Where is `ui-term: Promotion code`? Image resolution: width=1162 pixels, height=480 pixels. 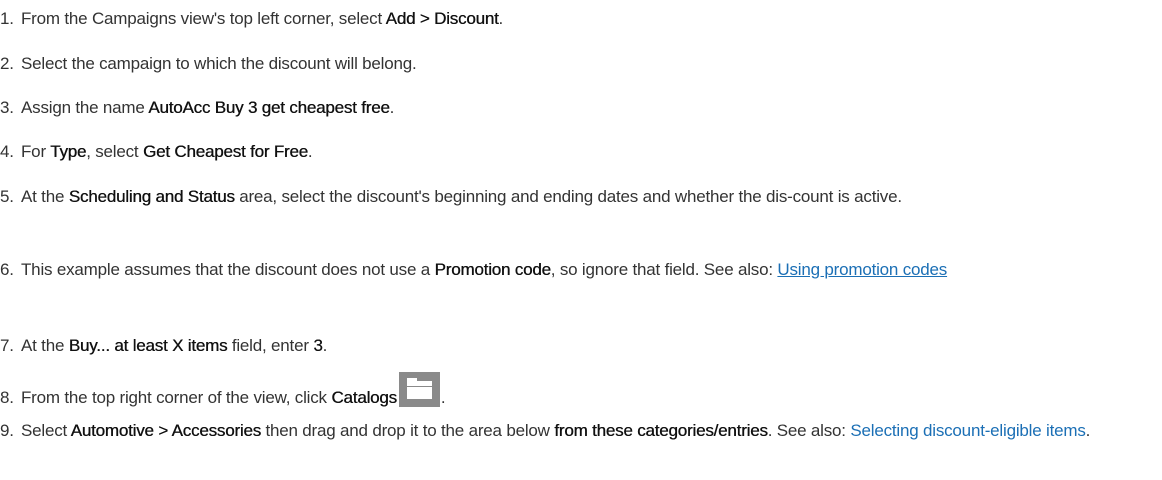
ui-term: Promotion code is located at coordinates (492, 269).